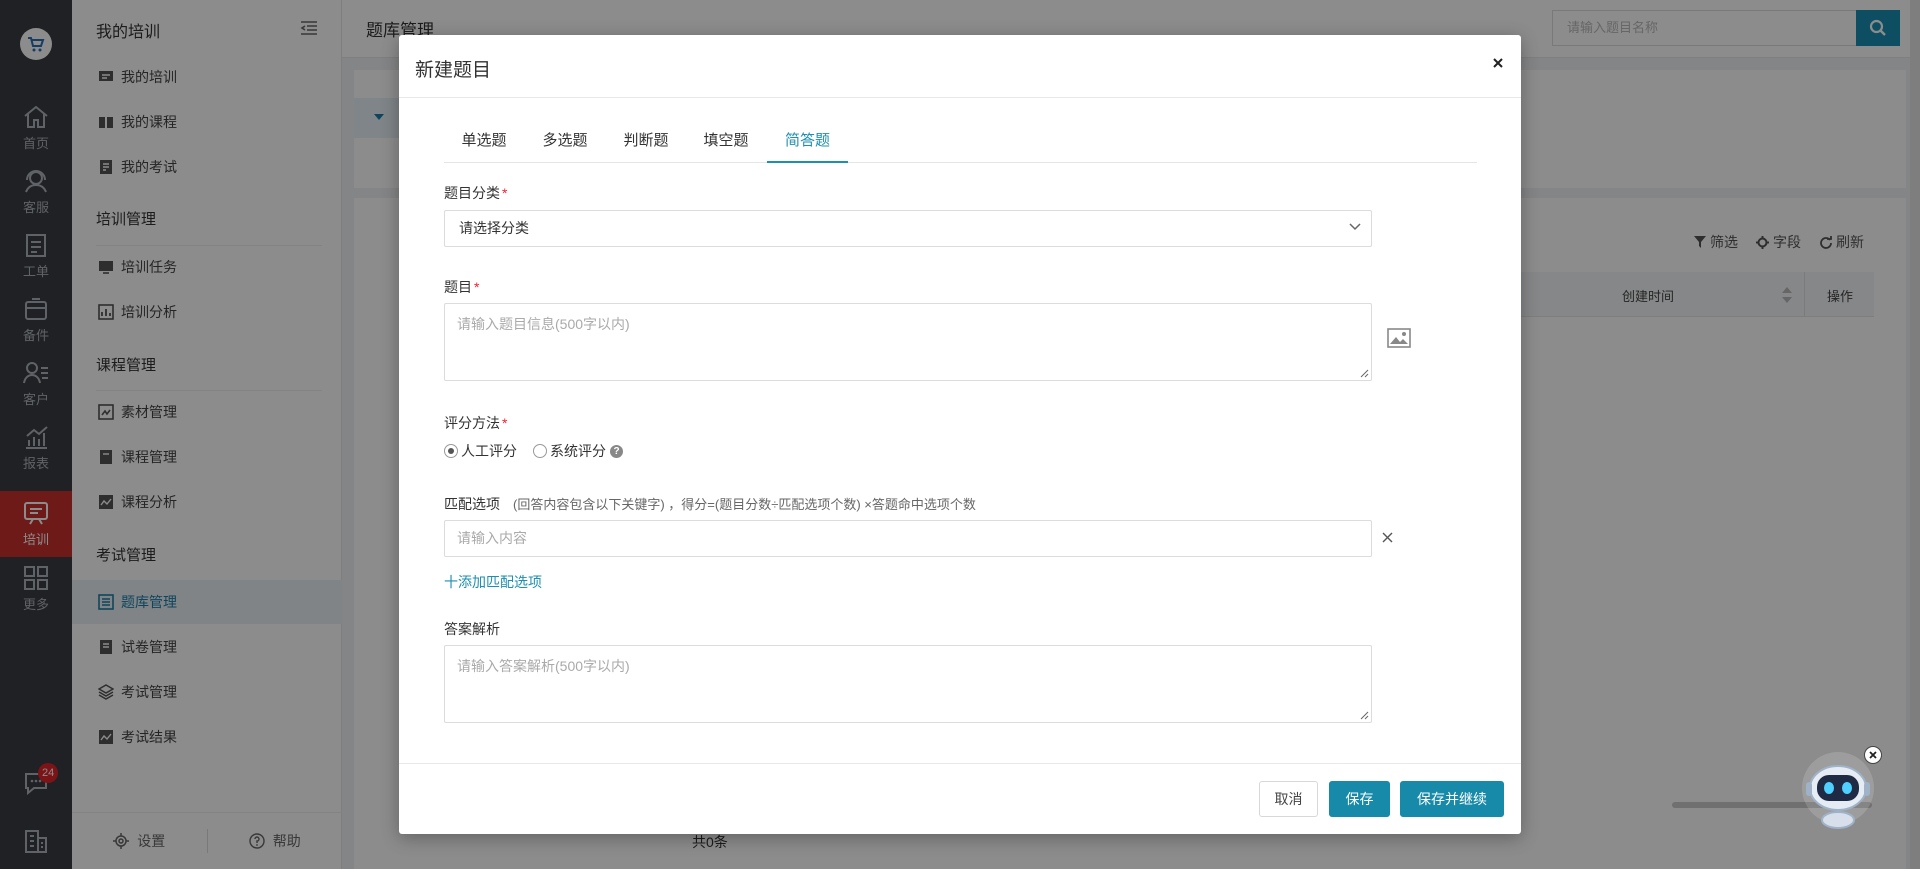 The height and width of the screenshot is (869, 1920). I want to click on image-icon, so click(1399, 338).